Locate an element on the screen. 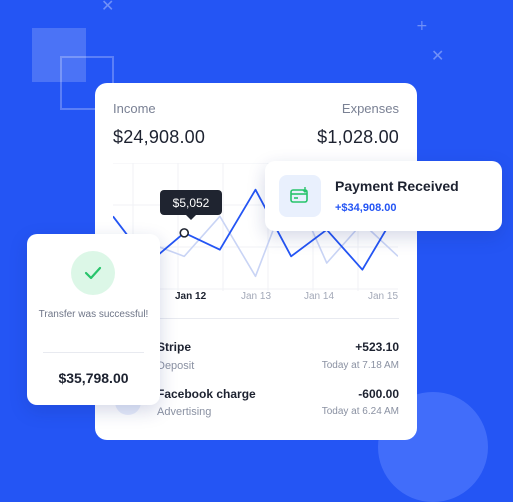 The width and height of the screenshot is (513, 502). chart-tooltip: $5,052 is located at coordinates (191, 205).